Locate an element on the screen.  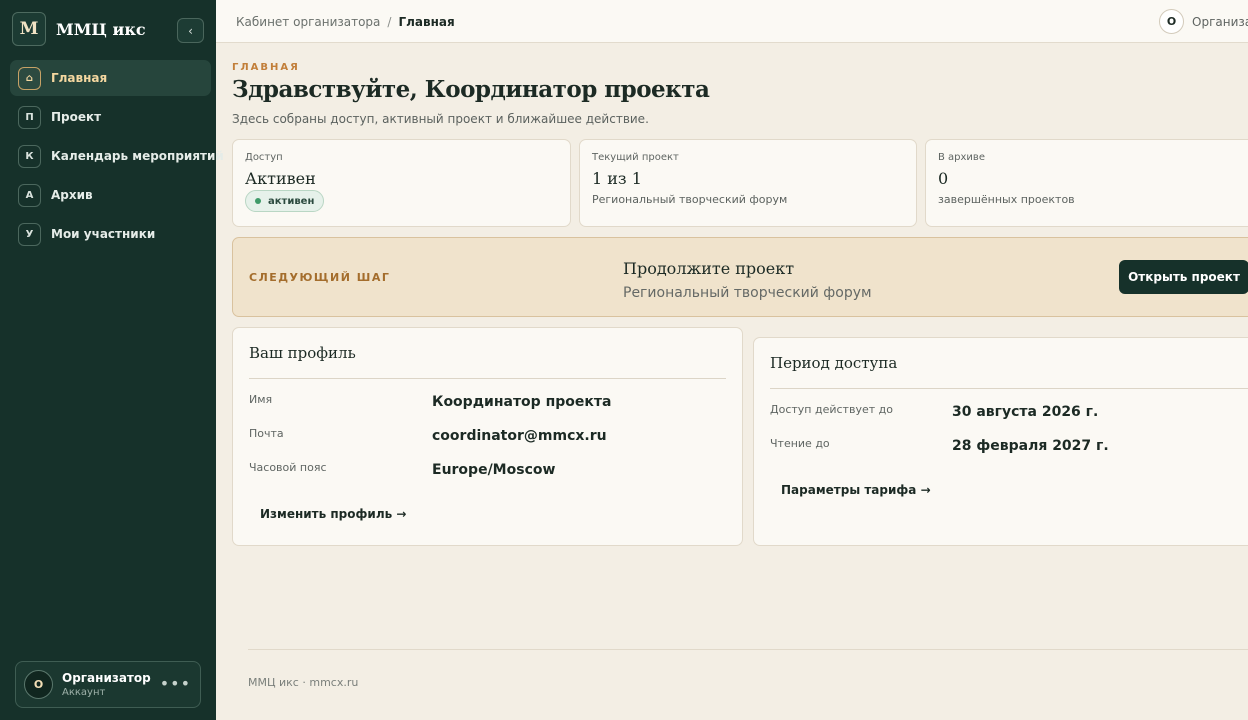
breadcrumb: Кабинет организатора / Главная is located at coordinates (345, 22).